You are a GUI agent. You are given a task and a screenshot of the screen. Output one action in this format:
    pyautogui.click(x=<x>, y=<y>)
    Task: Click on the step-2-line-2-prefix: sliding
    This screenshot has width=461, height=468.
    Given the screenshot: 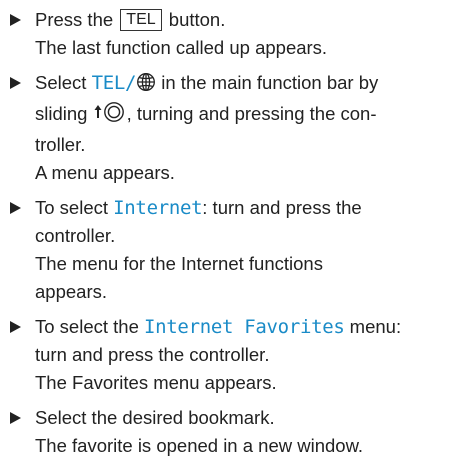 What is the action you would take?
    pyautogui.click(x=61, y=113)
    